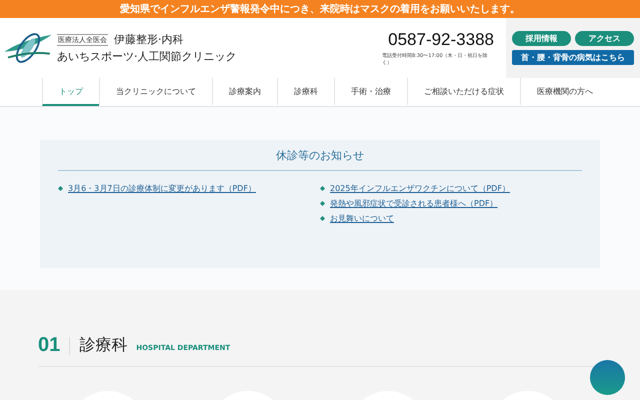  Describe the element at coordinates (420, 188) in the screenshot. I see `notice-link: 2025年インフルエンザワクチンについて（PDF）` at that location.